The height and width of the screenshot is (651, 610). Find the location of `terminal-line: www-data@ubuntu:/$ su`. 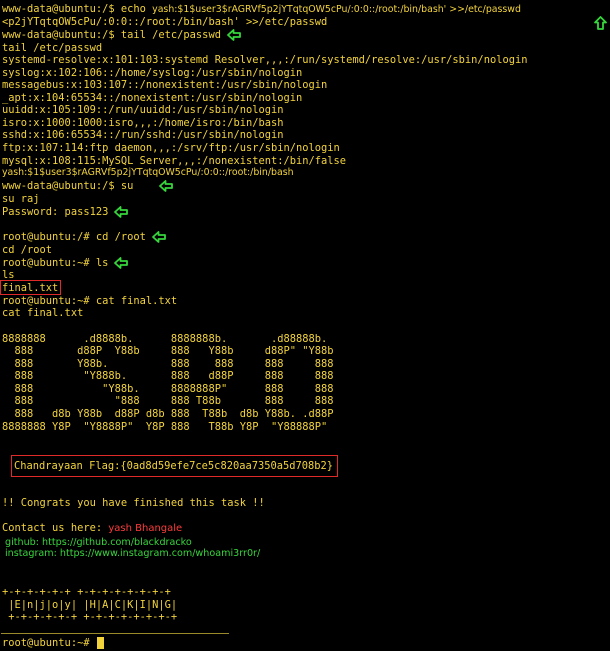

terminal-line: www-data@ubuntu:/$ su is located at coordinates (88, 186).